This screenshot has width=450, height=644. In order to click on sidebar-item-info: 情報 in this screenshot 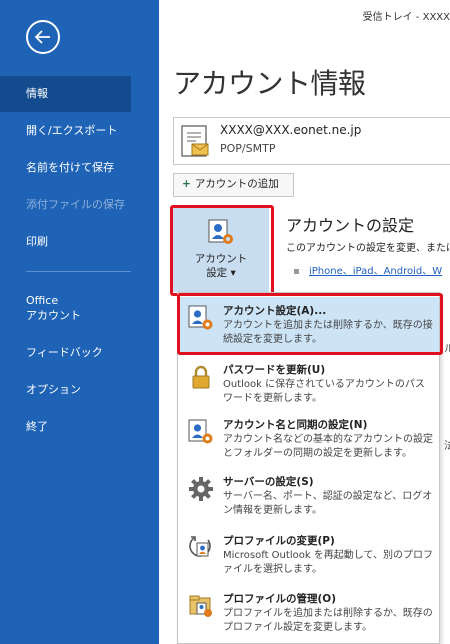, I will do `click(65, 94)`.